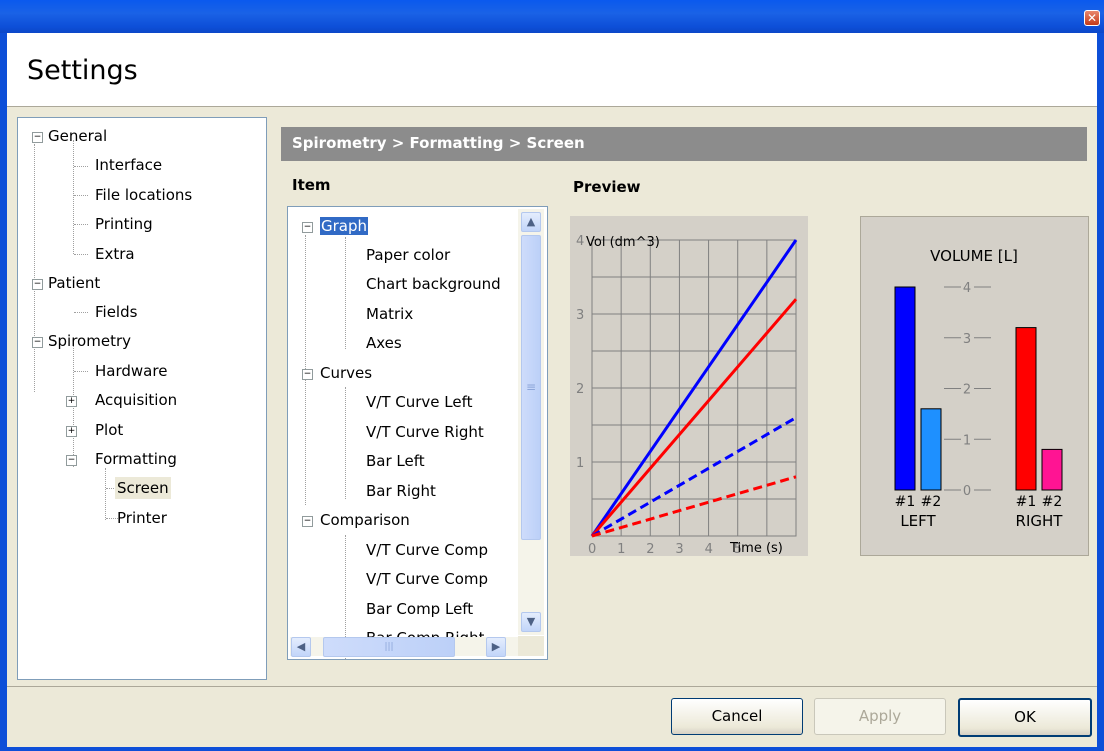 The height and width of the screenshot is (751, 1104). What do you see at coordinates (143, 488) in the screenshot?
I see `nav-item-screen: Screen` at bounding box center [143, 488].